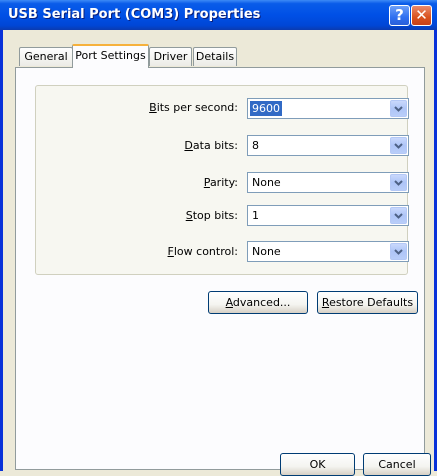 This screenshot has height=476, width=437. I want to click on close-icon: ✕, so click(421, 15).